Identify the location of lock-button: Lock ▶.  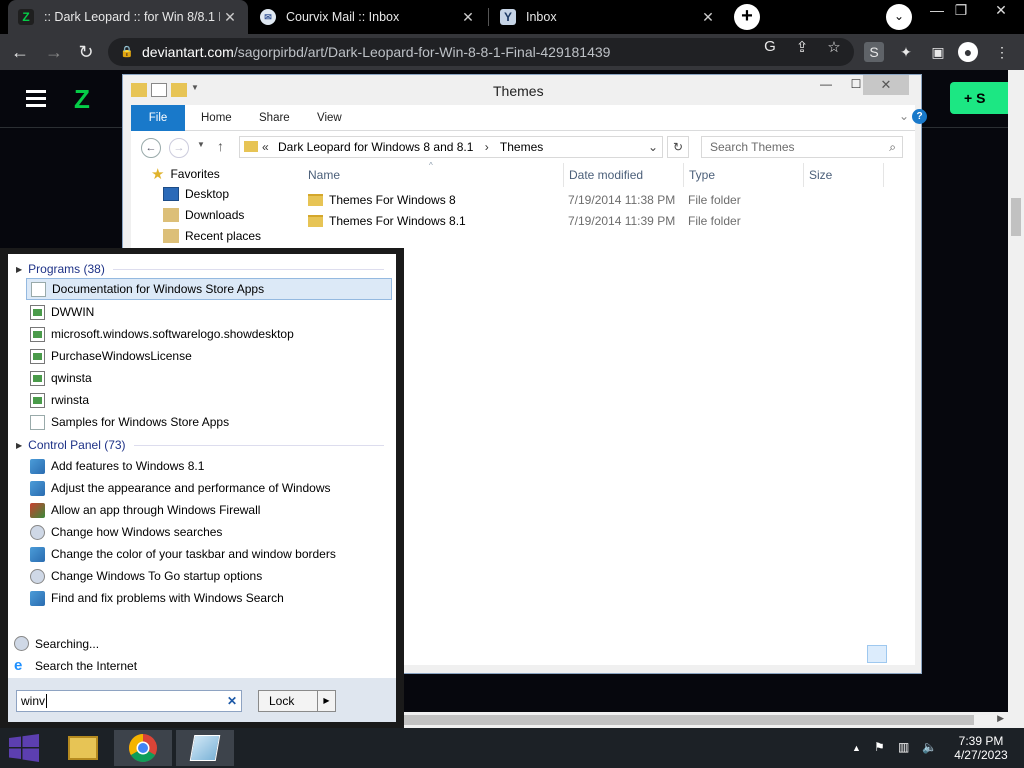
(297, 701).